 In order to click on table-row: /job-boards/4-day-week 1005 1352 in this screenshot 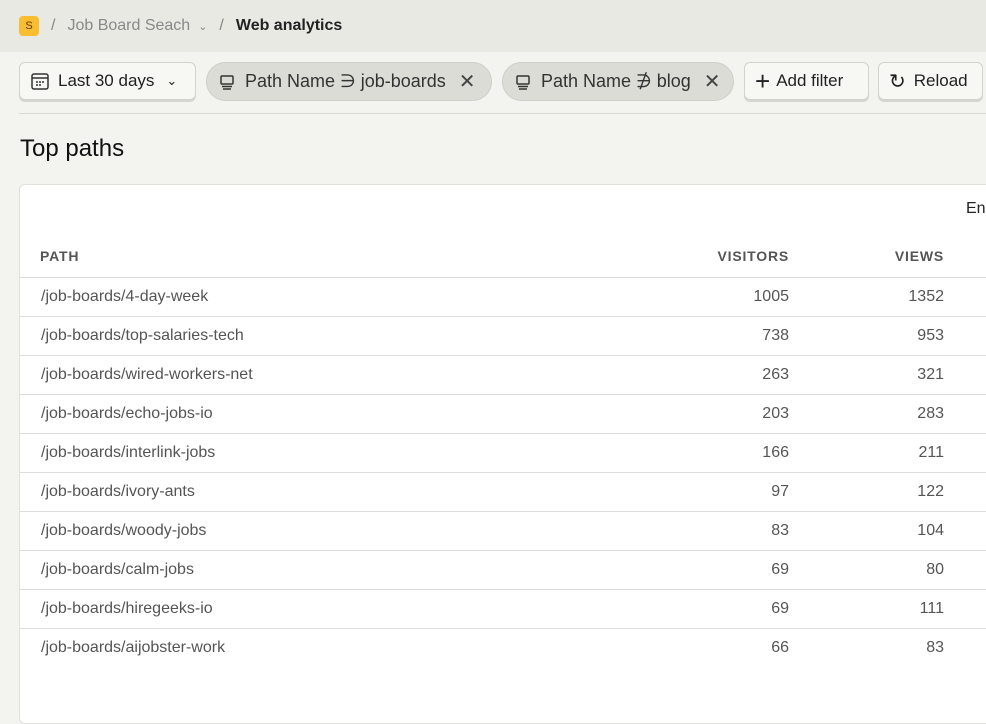, I will do `click(503, 296)`.